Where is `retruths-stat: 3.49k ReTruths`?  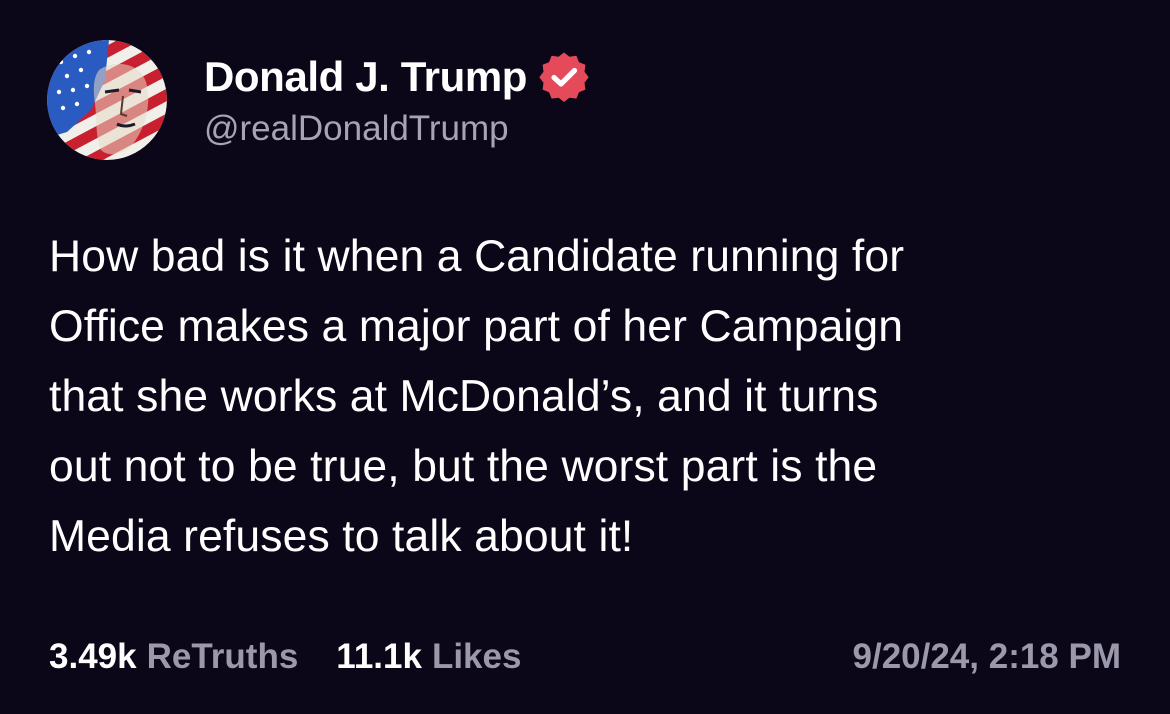 retruths-stat: 3.49k ReTruths is located at coordinates (173, 657).